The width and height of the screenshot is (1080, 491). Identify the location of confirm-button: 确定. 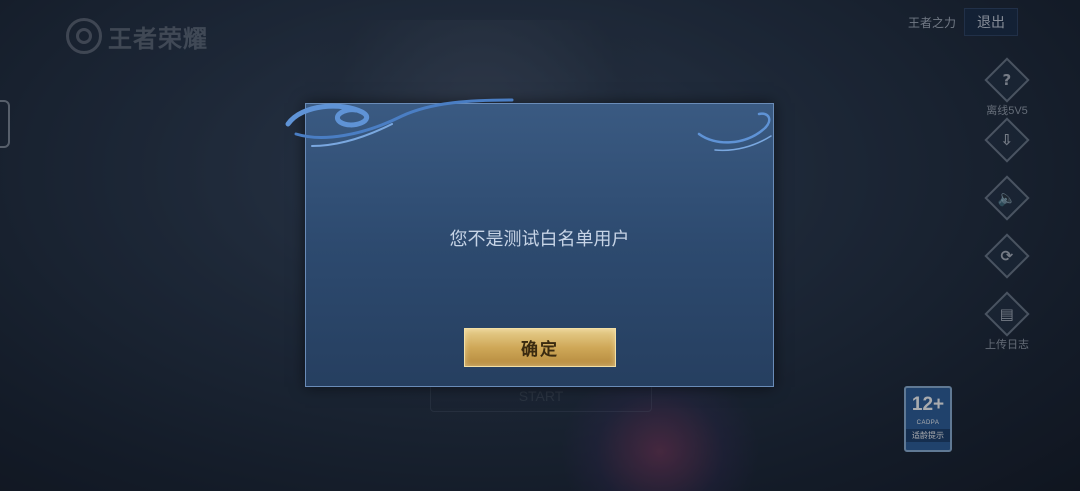
(540, 347).